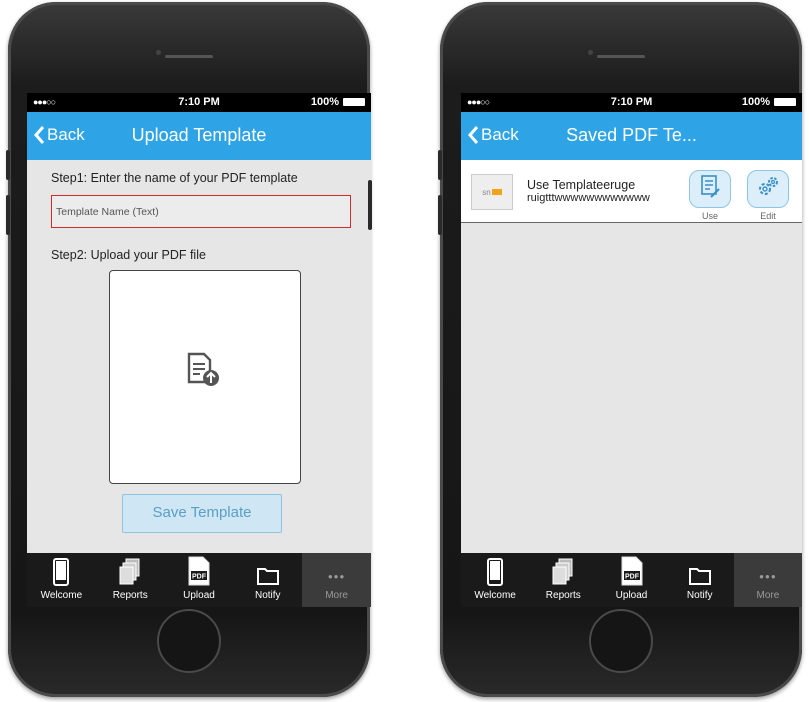 The width and height of the screenshot is (809, 702). What do you see at coordinates (128, 255) in the screenshot?
I see `step2-label: Step2: Upload your PDF file` at bounding box center [128, 255].